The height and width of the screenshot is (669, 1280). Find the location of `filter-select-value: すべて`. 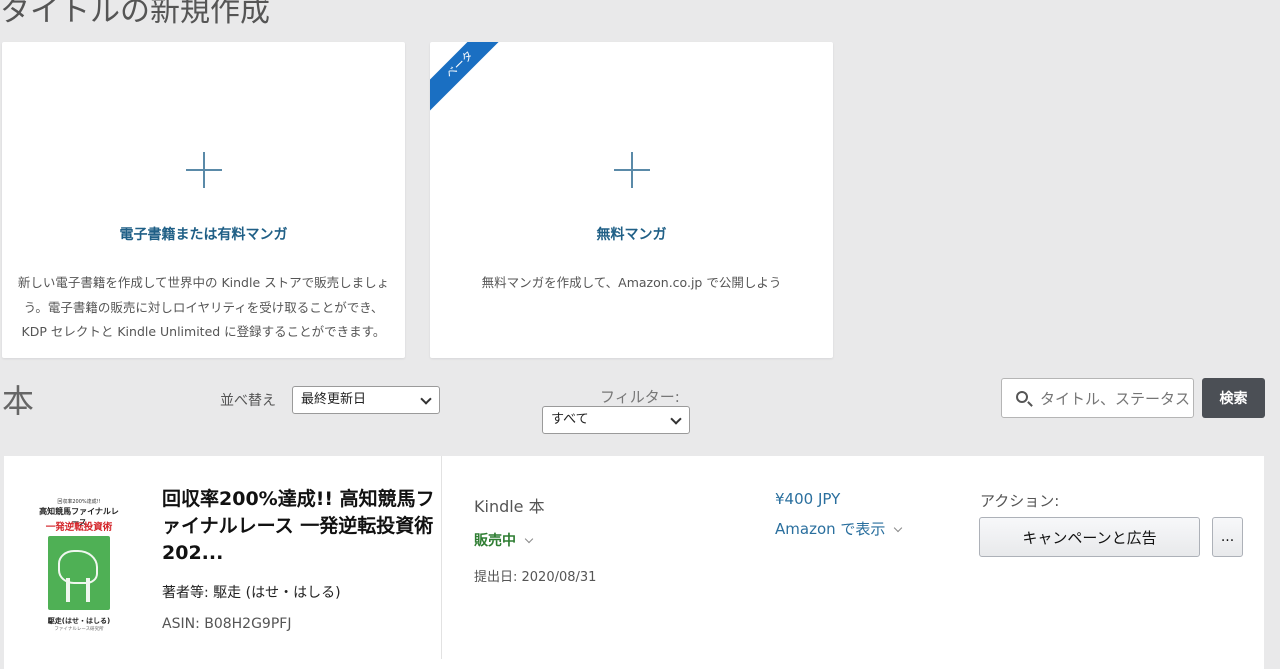

filter-select-value: すべて is located at coordinates (570, 419).